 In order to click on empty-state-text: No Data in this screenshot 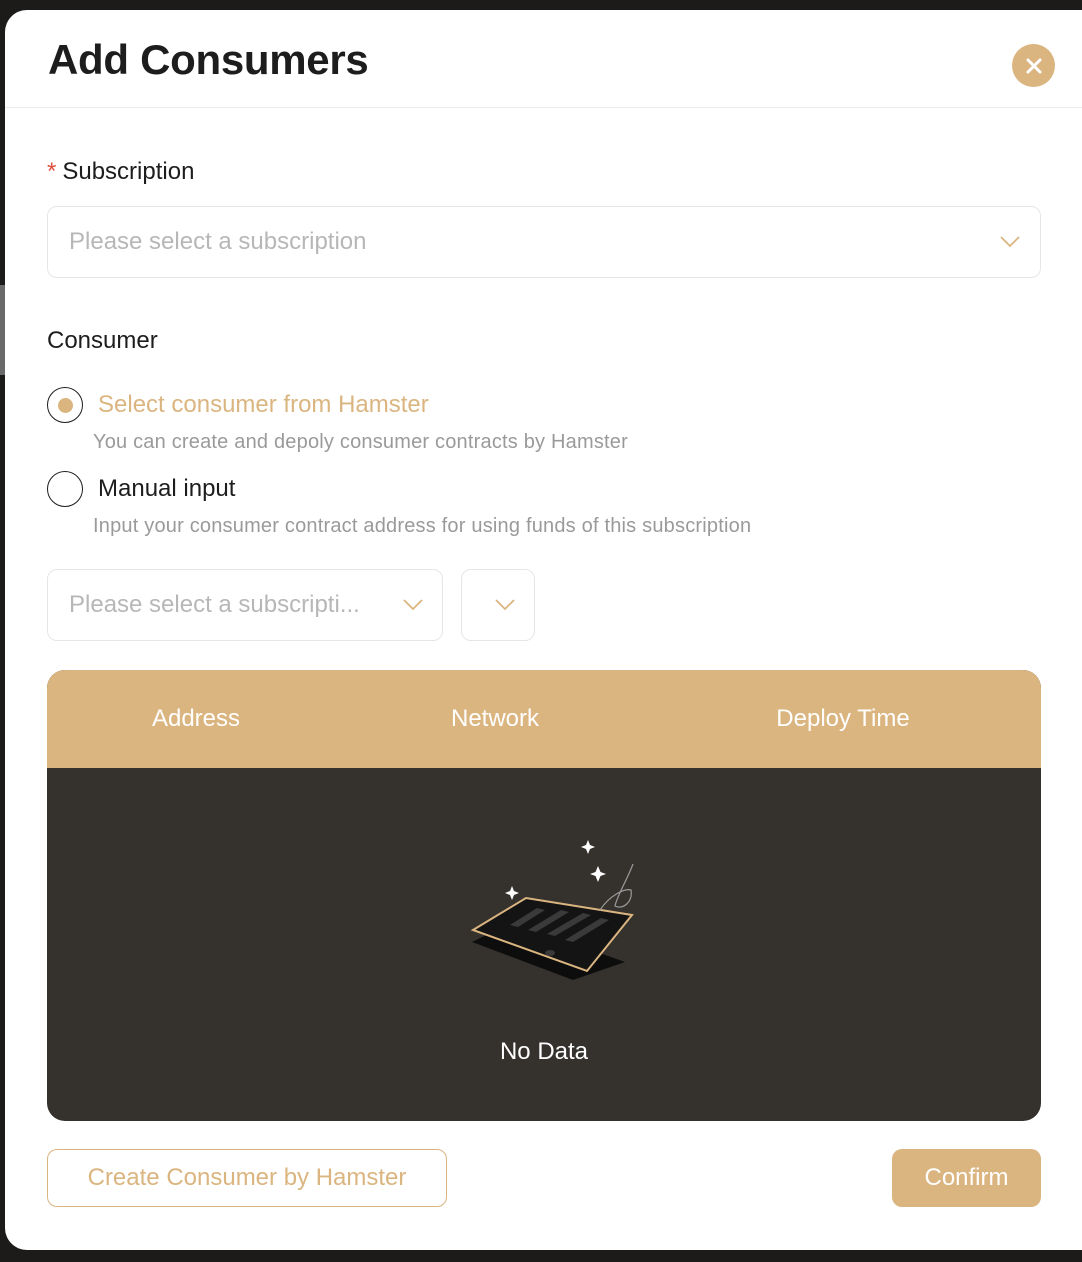, I will do `click(544, 1051)`.